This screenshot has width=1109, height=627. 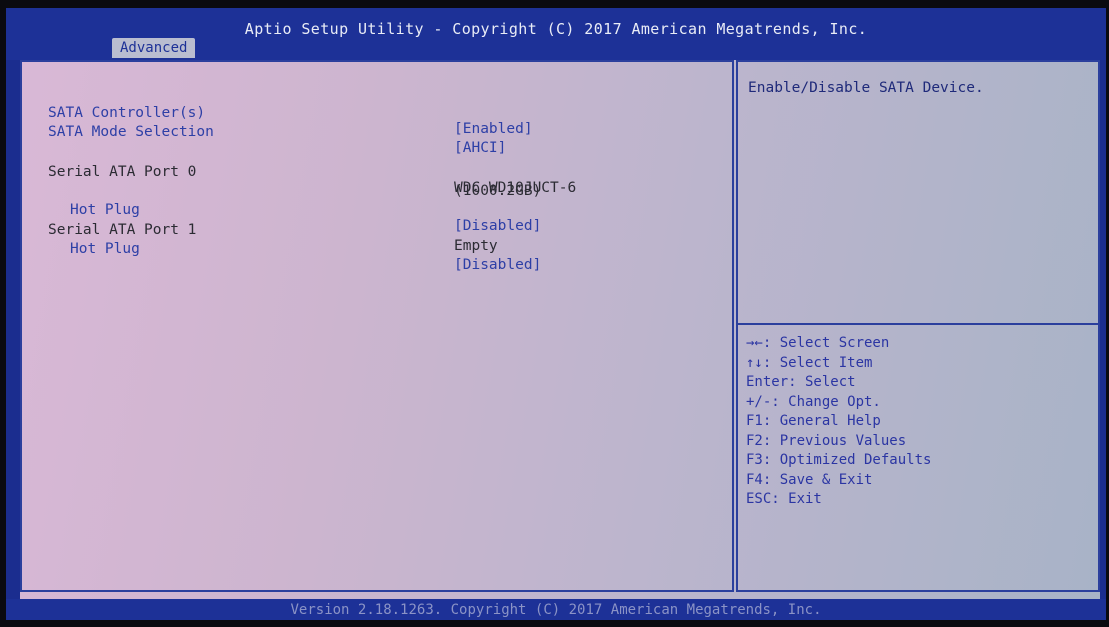 I want to click on setting-row-port0: Serial ATA Port 0 WDC WD10JUCT-6, so click(x=379, y=172).